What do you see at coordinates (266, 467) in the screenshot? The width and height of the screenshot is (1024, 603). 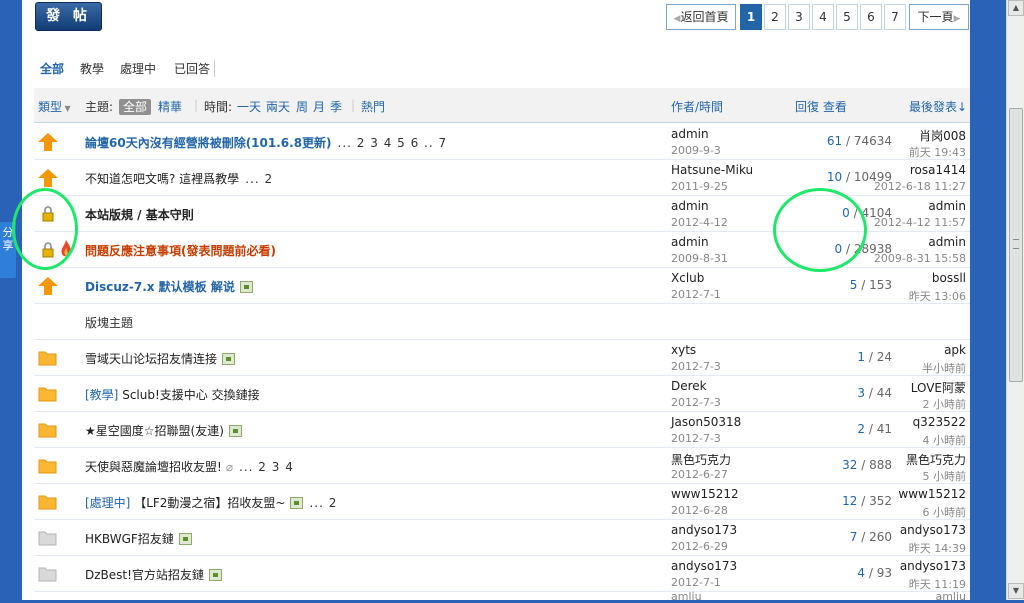 I see `thread-page-links: ... 2 3 4` at bounding box center [266, 467].